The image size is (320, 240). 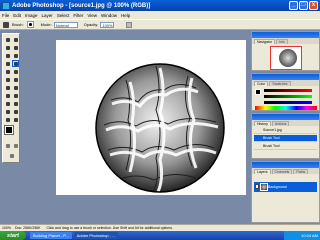 I want to click on tab-layers: Layers, so click(x=262, y=171).